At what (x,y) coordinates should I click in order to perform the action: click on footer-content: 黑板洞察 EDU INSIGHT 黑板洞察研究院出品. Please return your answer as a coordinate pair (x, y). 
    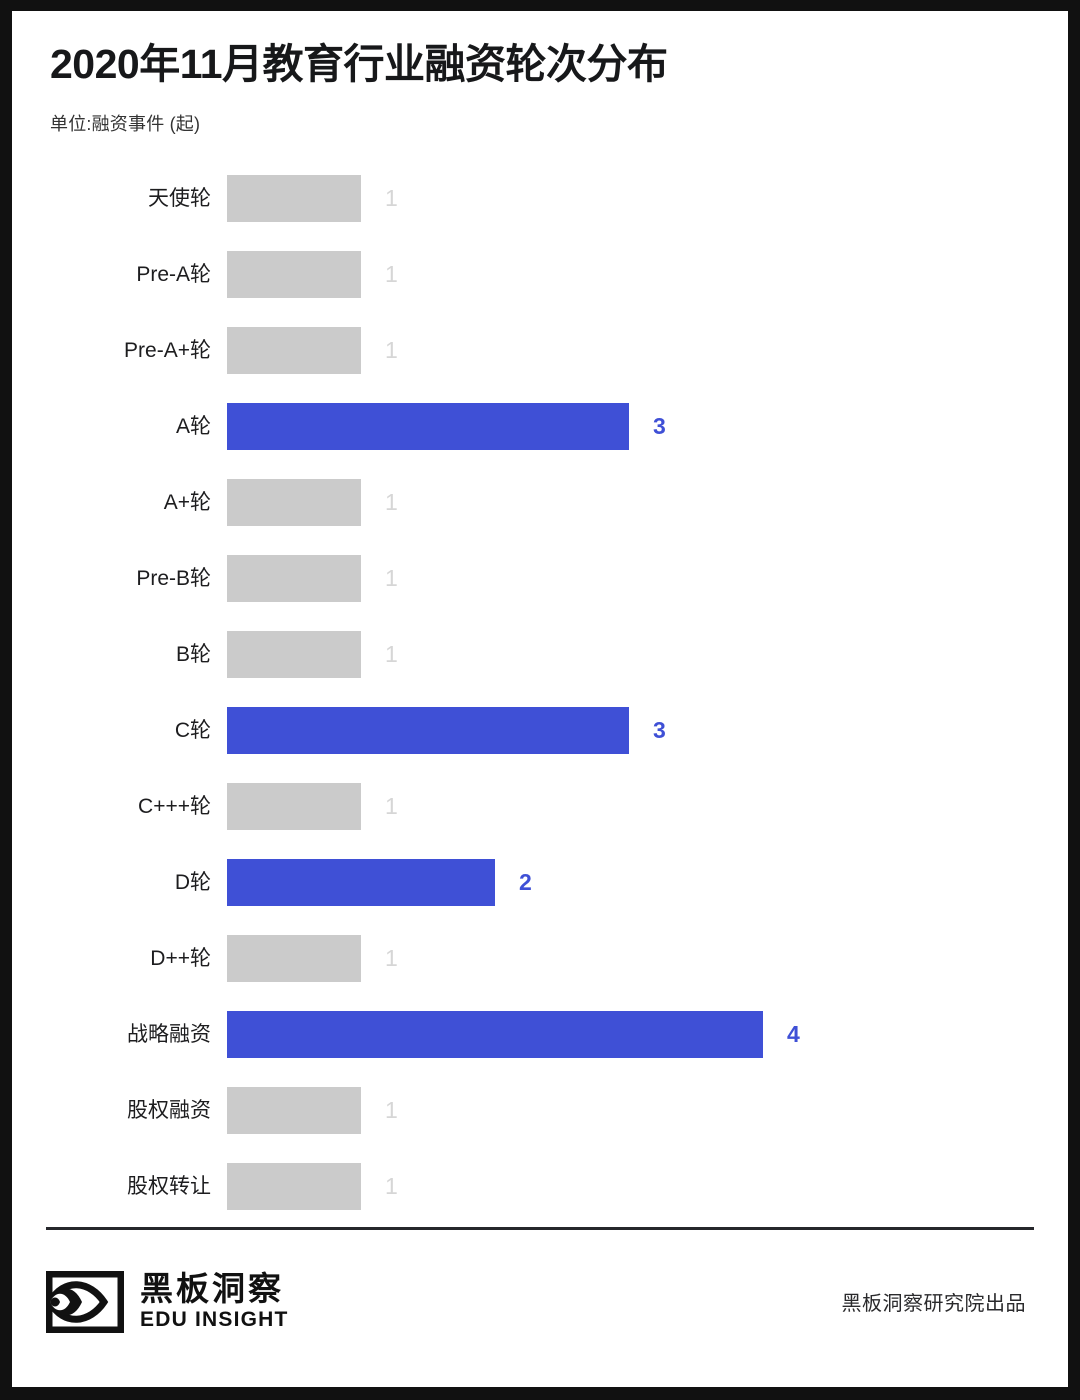
    Looking at the image, I should click on (540, 1308).